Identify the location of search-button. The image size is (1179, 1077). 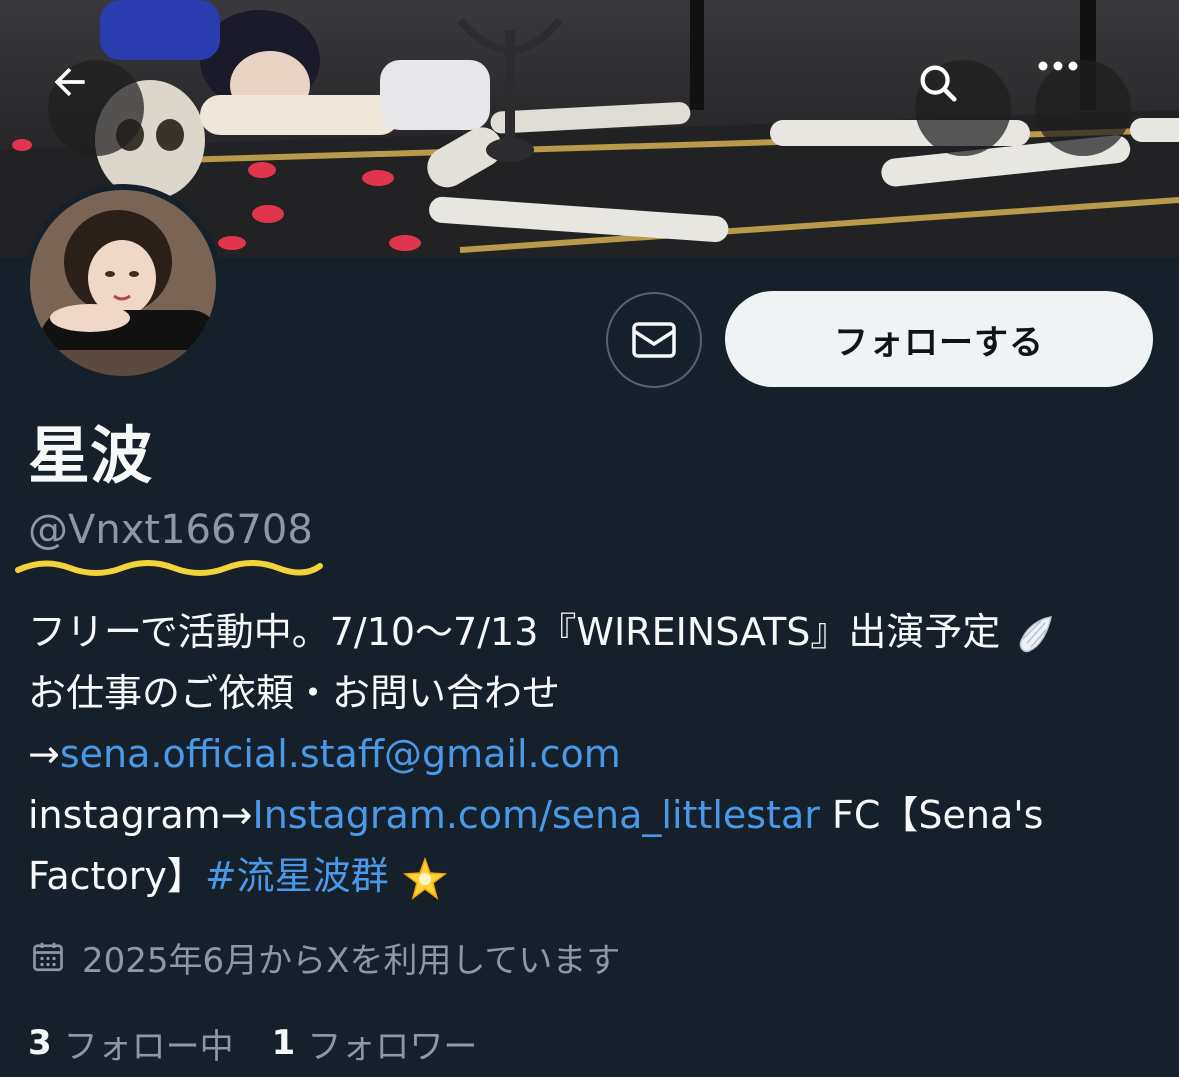
(963, 108).